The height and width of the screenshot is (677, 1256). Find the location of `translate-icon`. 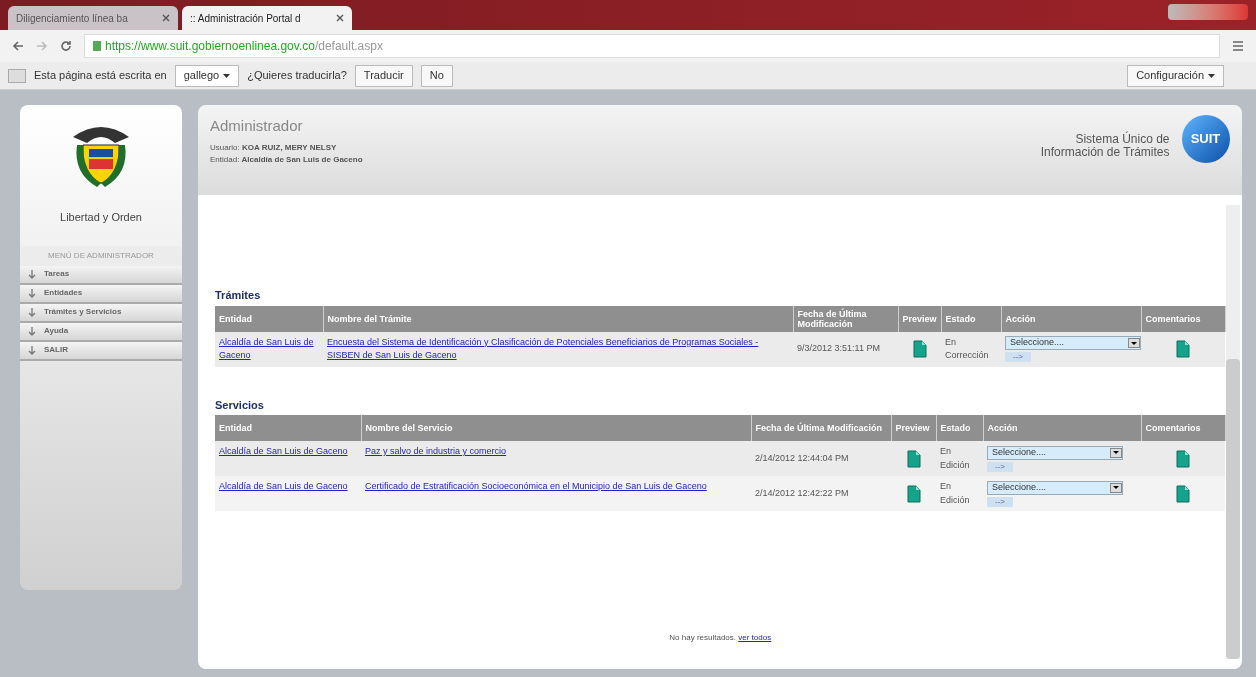

translate-icon is located at coordinates (17, 75).